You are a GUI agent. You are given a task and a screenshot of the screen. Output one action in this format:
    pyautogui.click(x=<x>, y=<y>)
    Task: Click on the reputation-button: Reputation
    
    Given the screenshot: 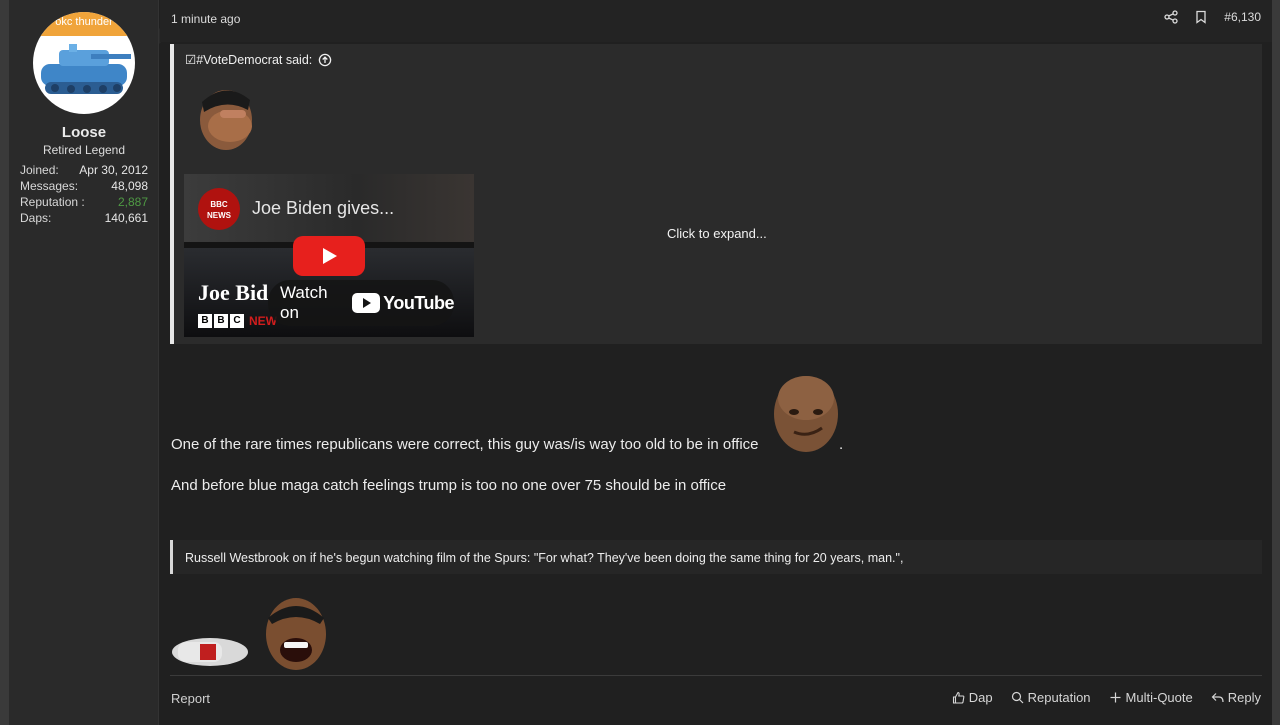 What is the action you would take?
    pyautogui.click(x=1051, y=697)
    